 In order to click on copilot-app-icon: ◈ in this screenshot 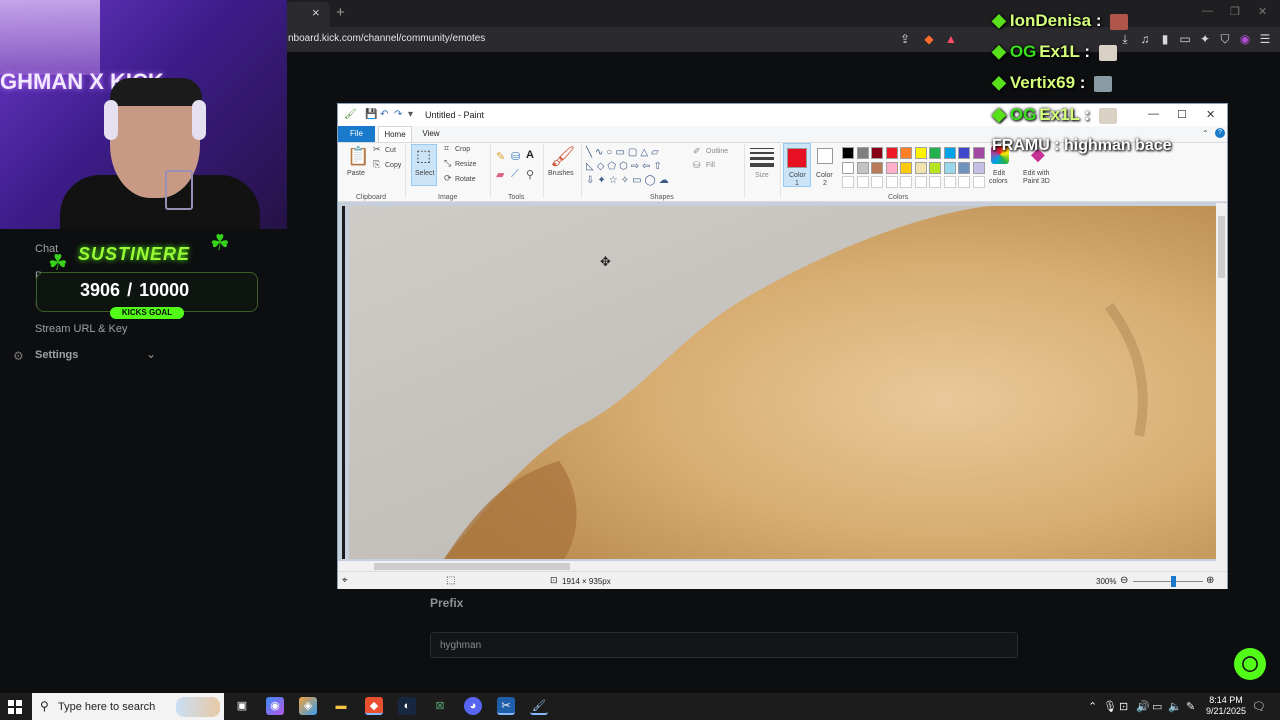, I will do `click(308, 706)`.